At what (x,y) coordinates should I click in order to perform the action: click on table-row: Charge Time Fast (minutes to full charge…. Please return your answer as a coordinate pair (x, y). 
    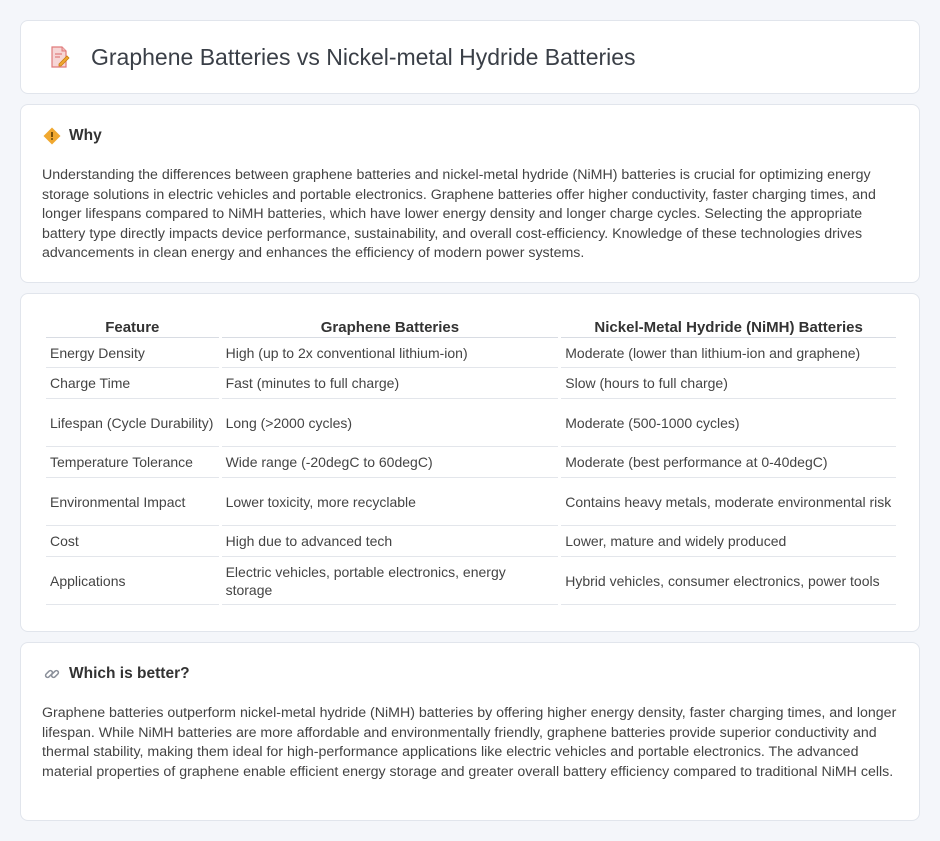
    Looking at the image, I should click on (471, 383).